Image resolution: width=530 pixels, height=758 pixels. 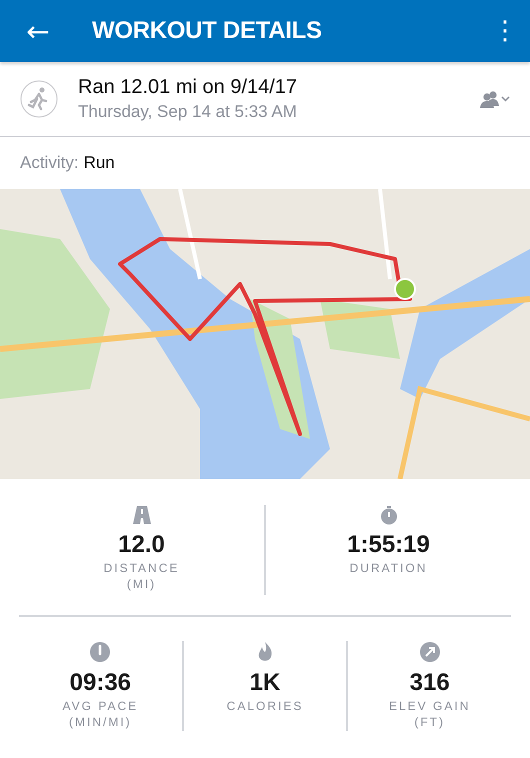 What do you see at coordinates (429, 722) in the screenshot?
I see `stat-unit: (FT)` at bounding box center [429, 722].